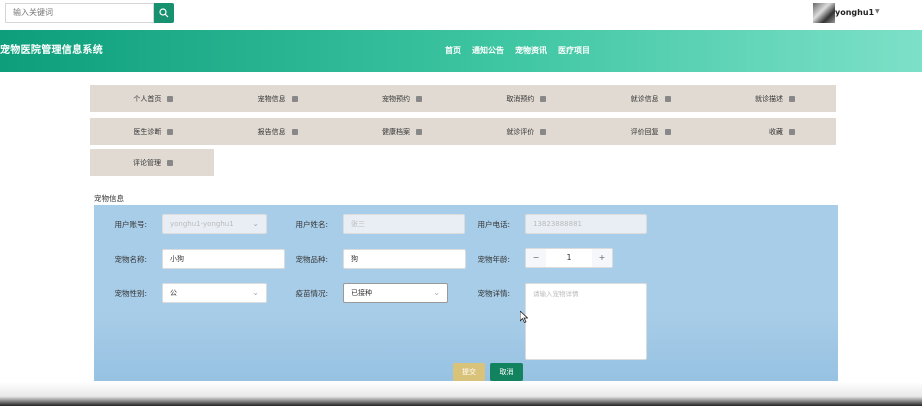 Image resolution: width=922 pixels, height=406 pixels. Describe the element at coordinates (79, 13) in the screenshot. I see `search-input: 输入关键词` at that location.